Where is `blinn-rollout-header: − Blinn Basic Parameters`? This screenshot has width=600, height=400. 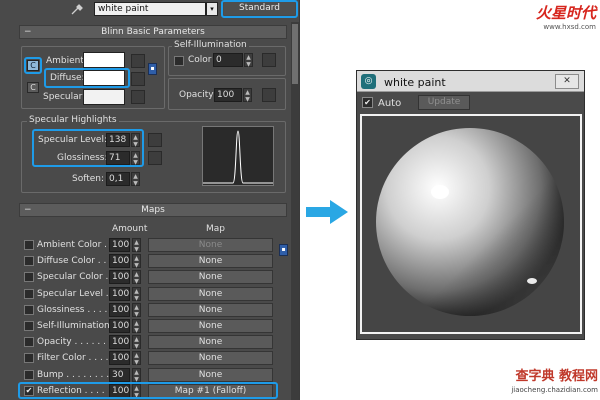 blinn-rollout-header: − Blinn Basic Parameters is located at coordinates (153, 32).